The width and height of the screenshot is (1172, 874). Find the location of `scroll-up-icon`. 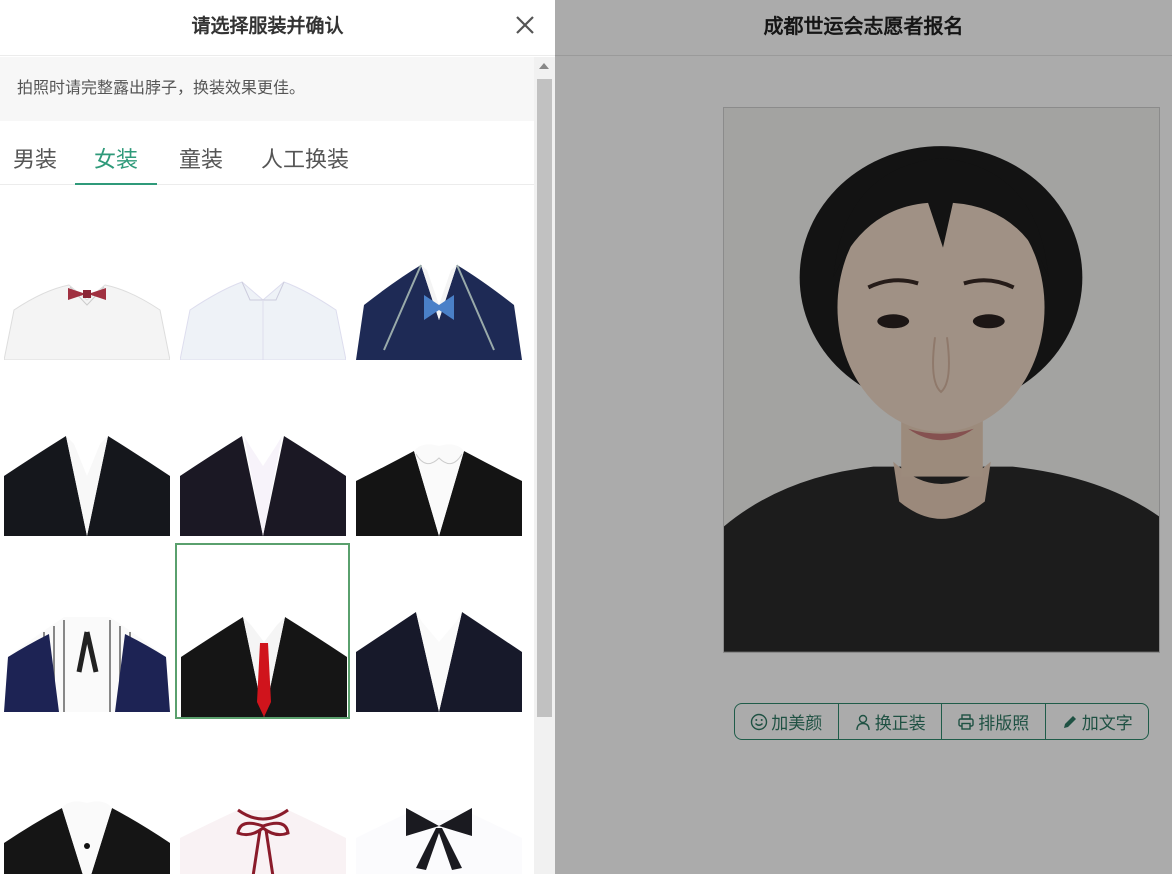

scroll-up-icon is located at coordinates (544, 66).